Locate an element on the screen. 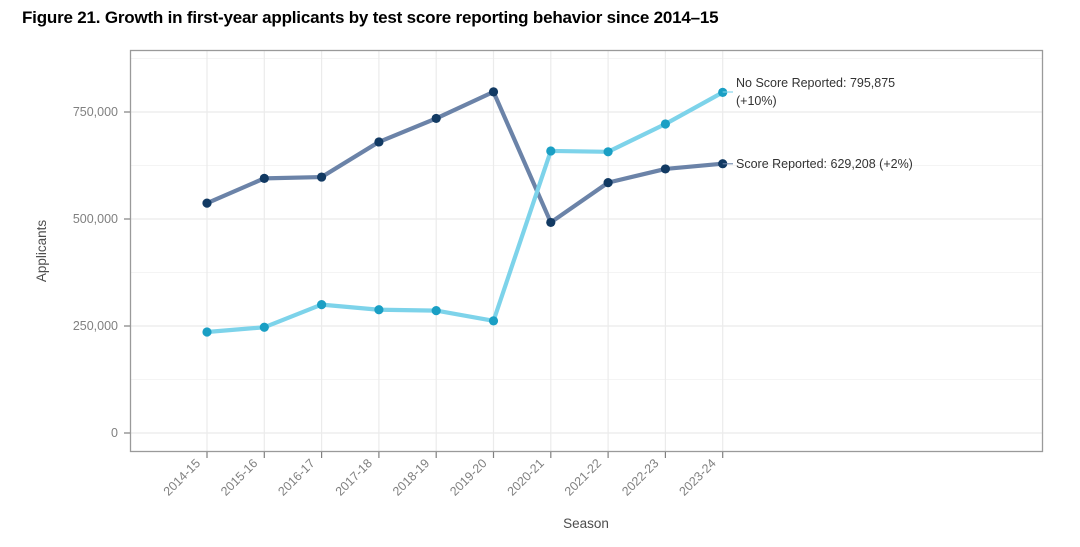 The height and width of the screenshot is (547, 1080). x-tick-label-2017-18: 2017-18 is located at coordinates (354, 477).